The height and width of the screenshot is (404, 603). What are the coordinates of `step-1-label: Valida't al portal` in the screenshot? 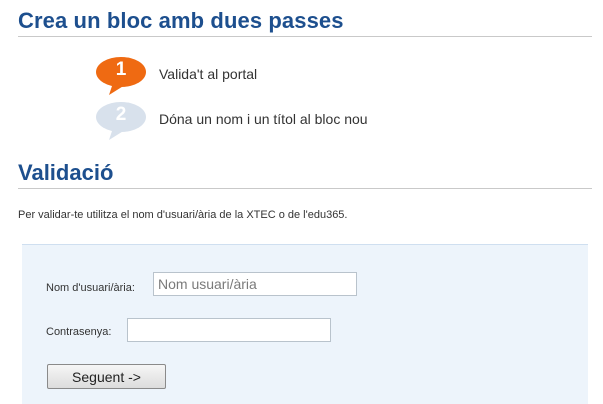 It's located at (208, 74).